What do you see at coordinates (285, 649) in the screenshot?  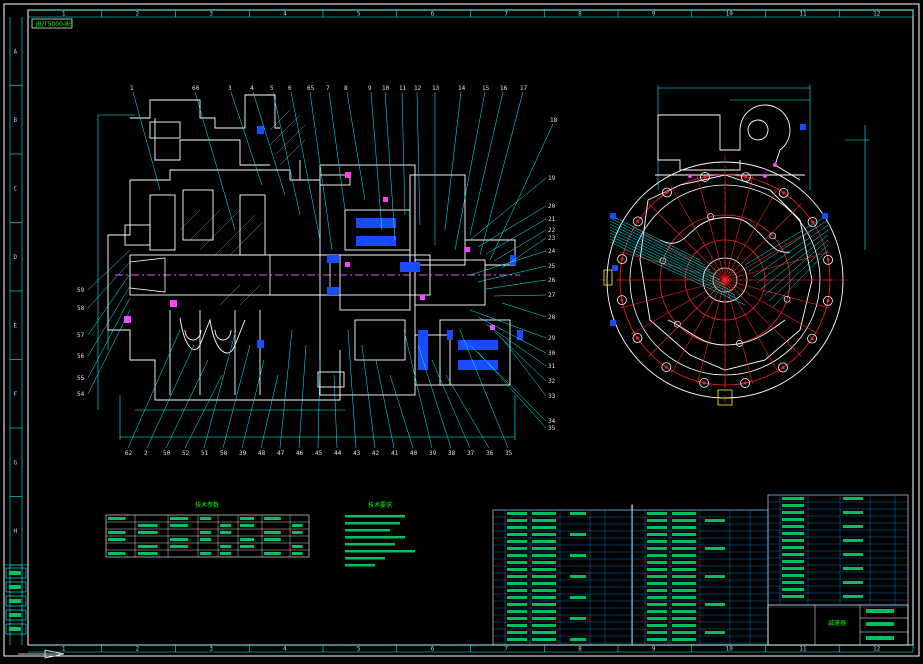 I see `bottom-ruler-label: 4` at bounding box center [285, 649].